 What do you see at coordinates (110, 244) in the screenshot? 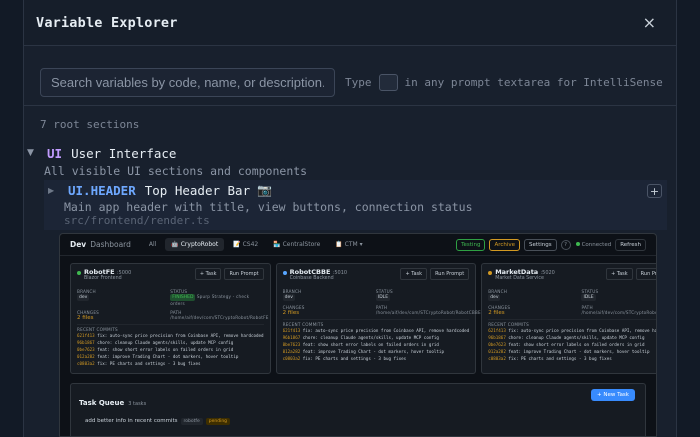
I see `preview-brand-sub: Dashboard` at bounding box center [110, 244].